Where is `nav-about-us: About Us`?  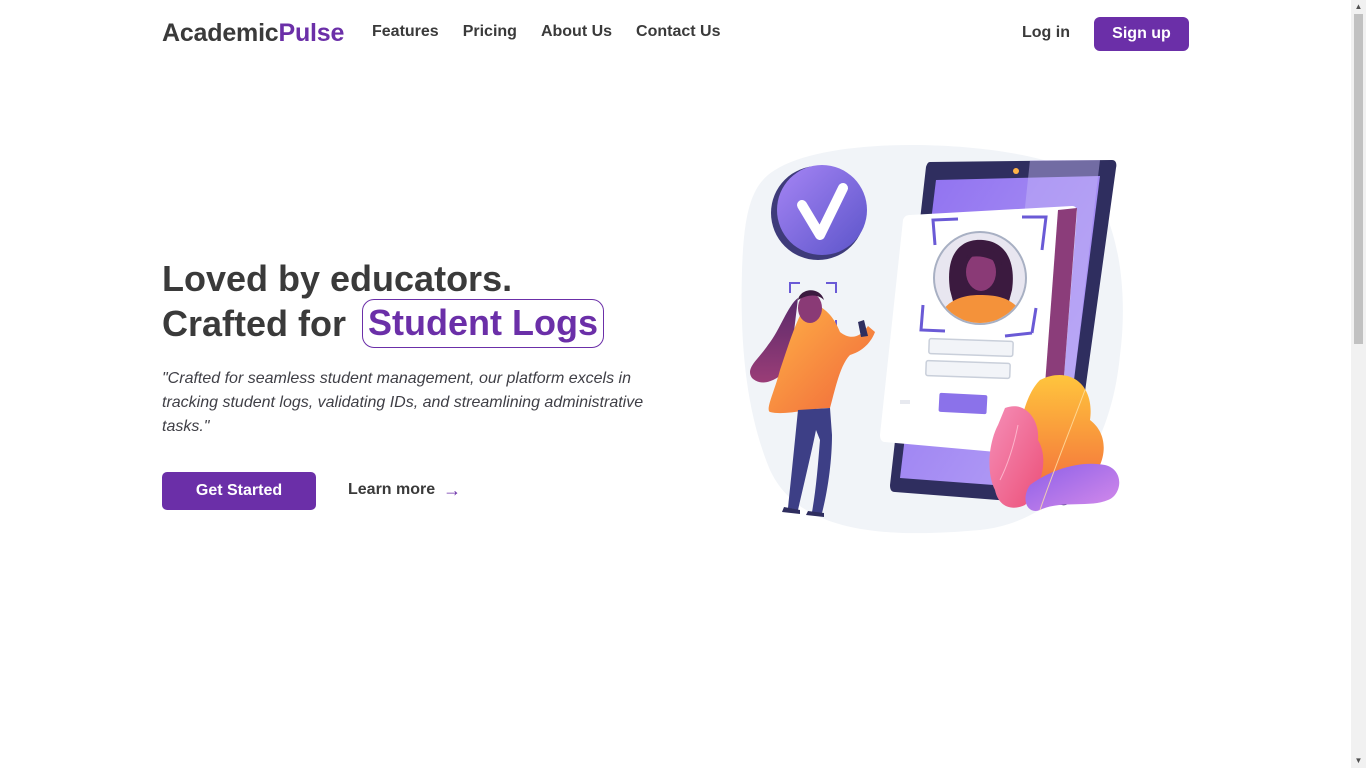 nav-about-us: About Us is located at coordinates (576, 32).